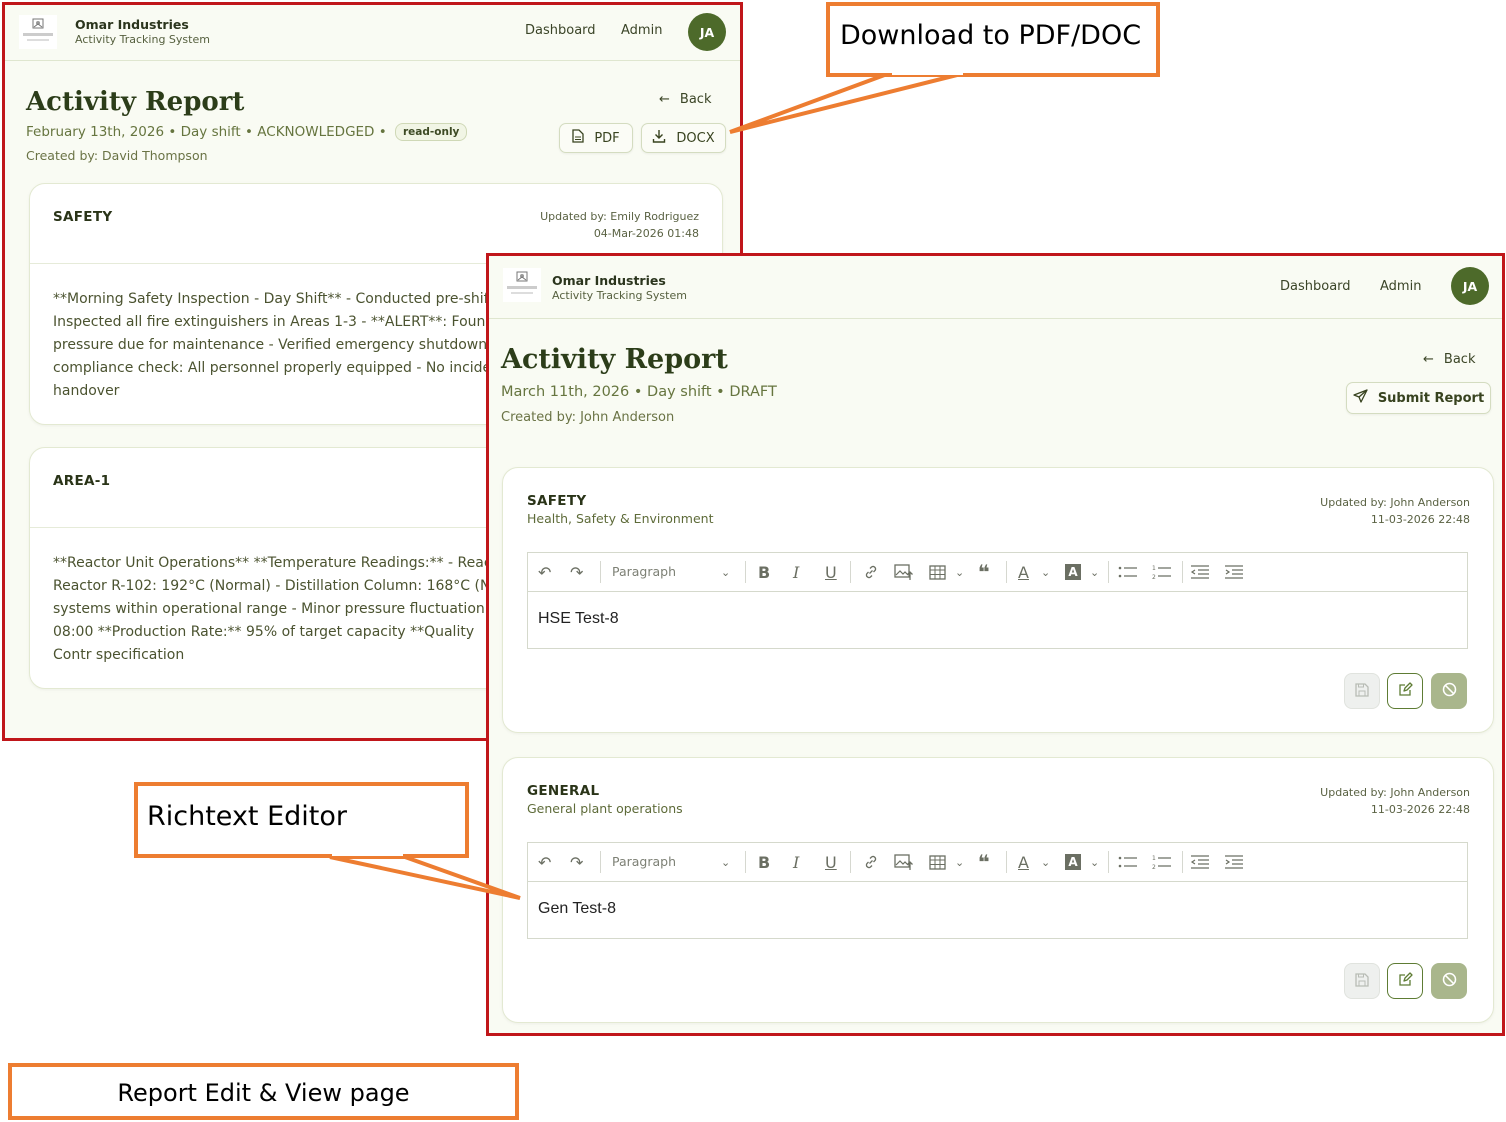 The image size is (1506, 1122). What do you see at coordinates (431, 132) in the screenshot?
I see `read-only-badge: read-only` at bounding box center [431, 132].